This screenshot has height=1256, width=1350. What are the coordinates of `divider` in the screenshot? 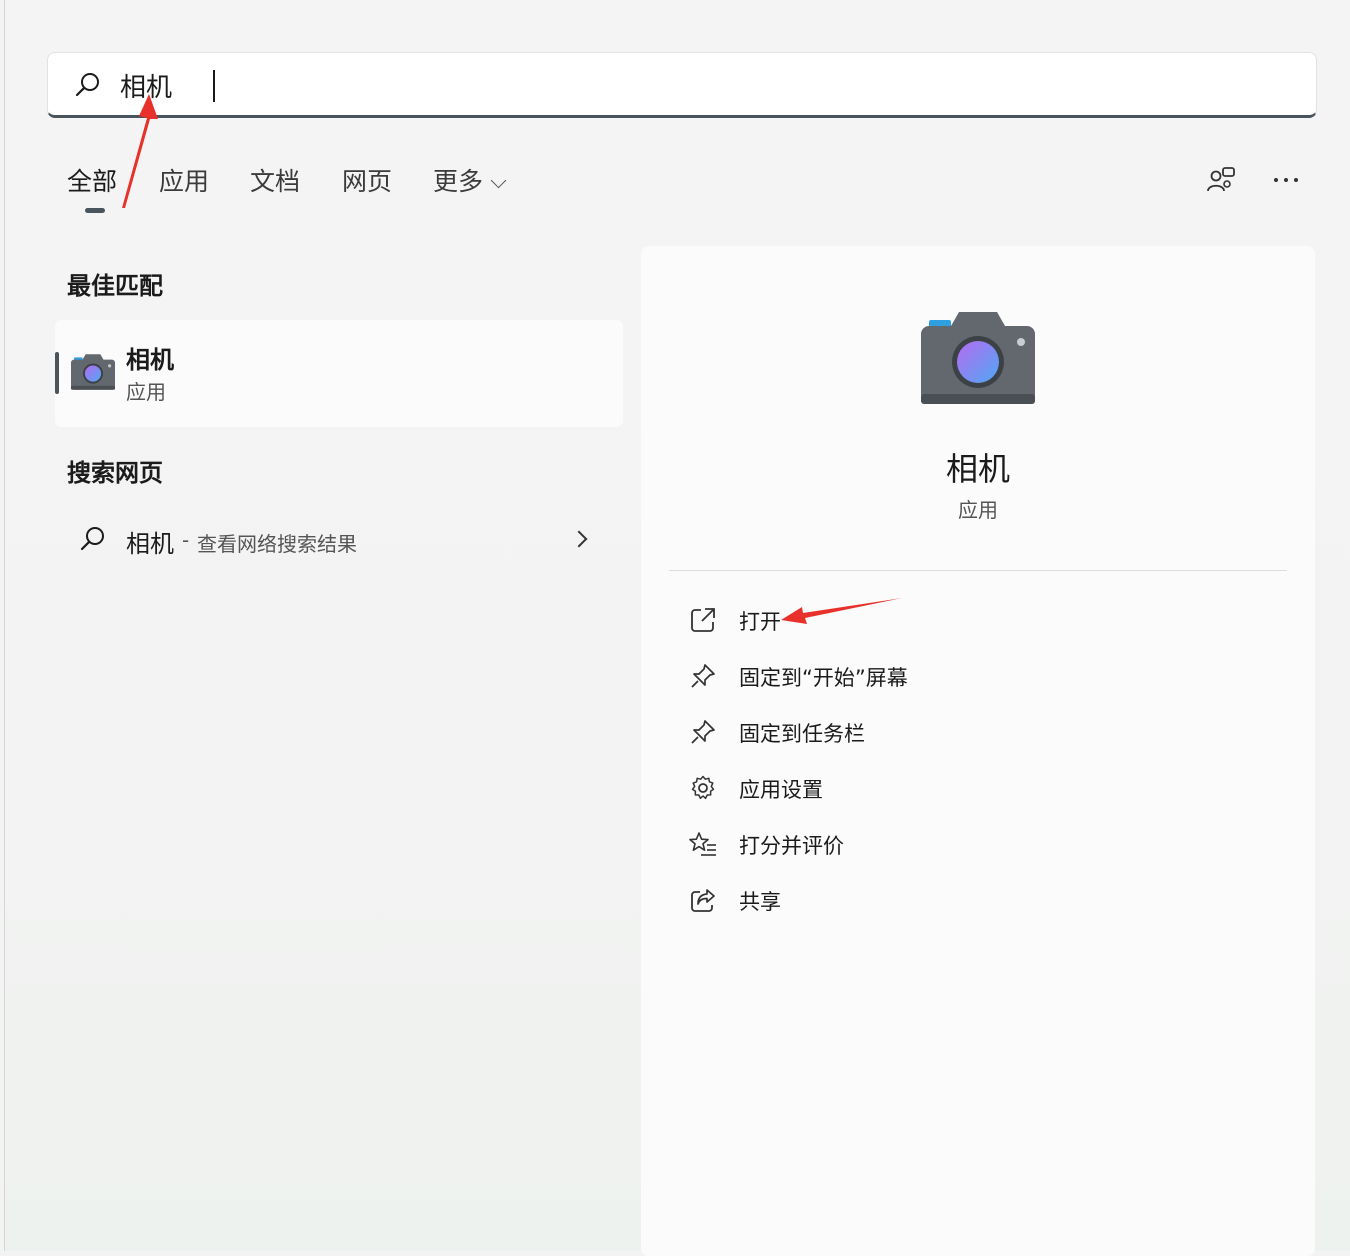 It's located at (978, 570).